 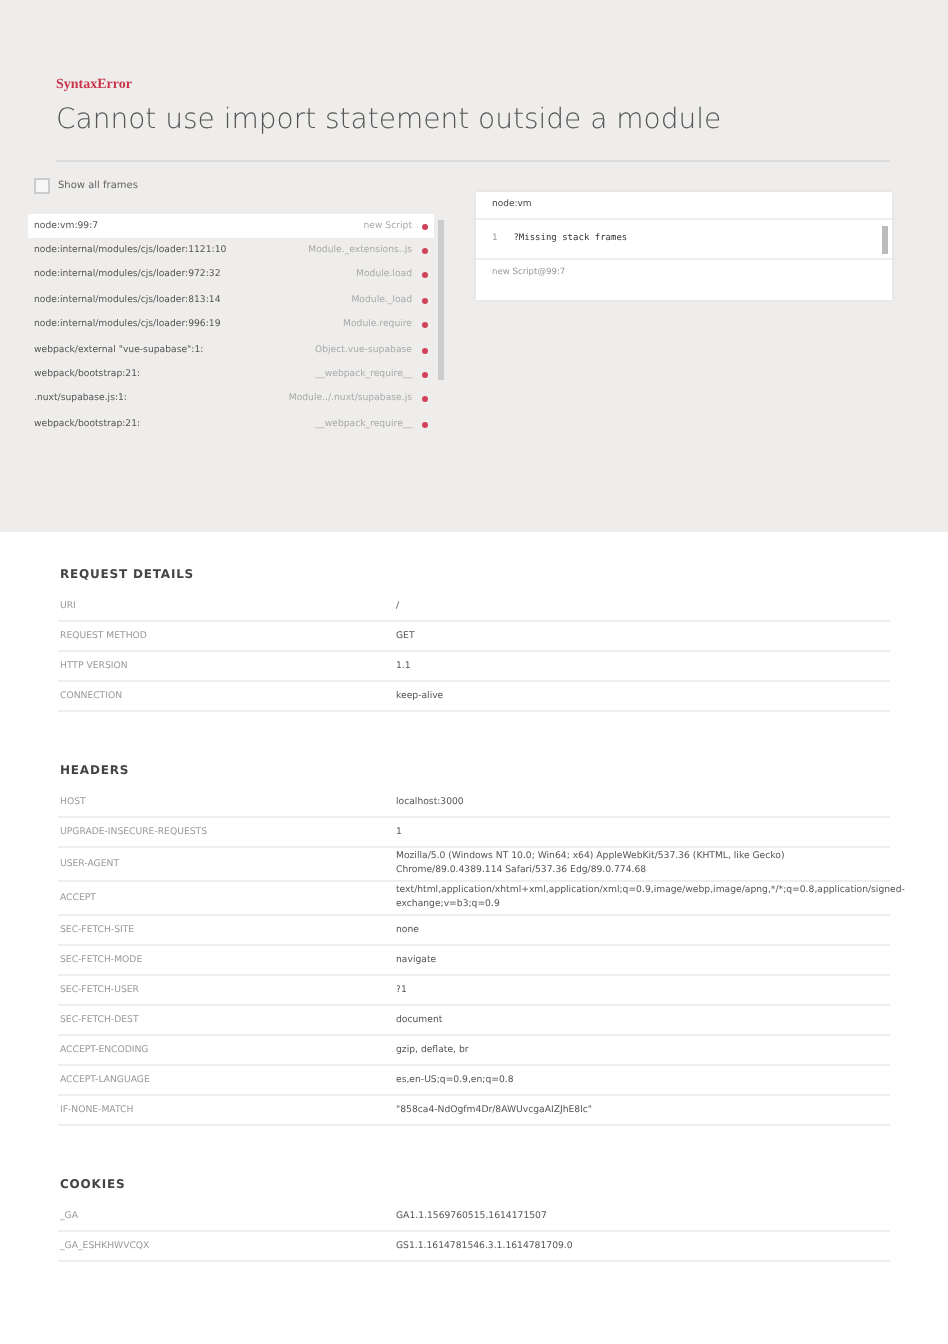 I want to click on checkbox, so click(x=42, y=186).